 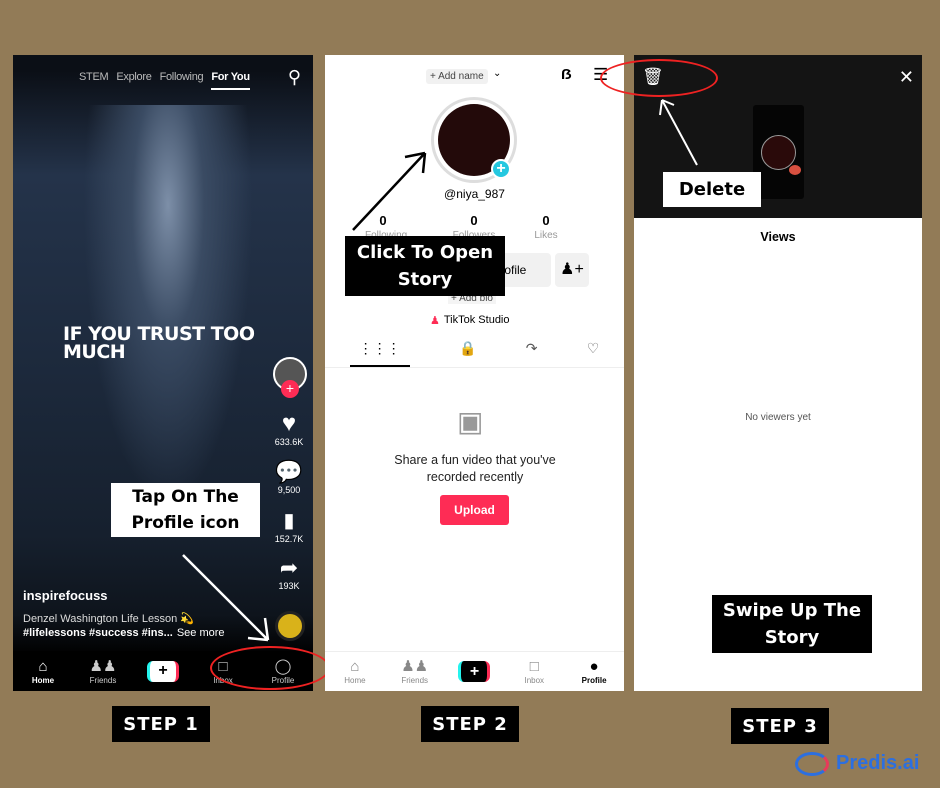 I want to click on nav-inbox: □ Inbox, so click(x=534, y=671).